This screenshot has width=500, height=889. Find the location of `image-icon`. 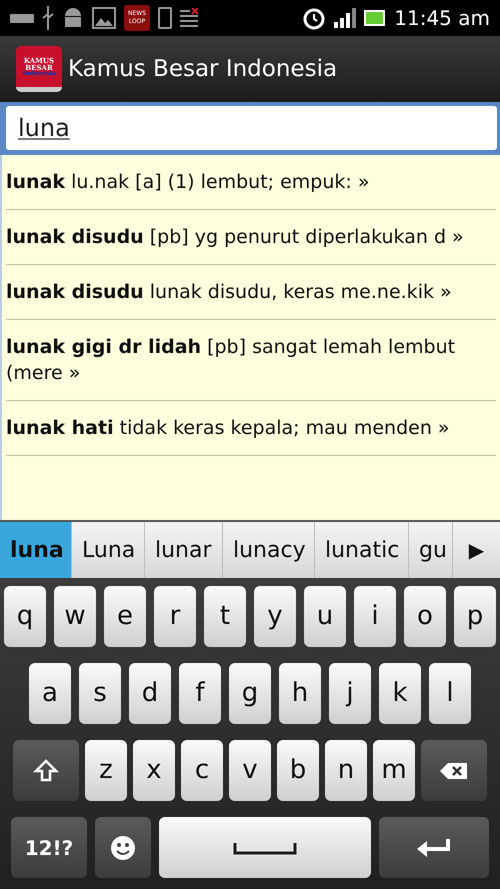

image-icon is located at coordinates (104, 18).